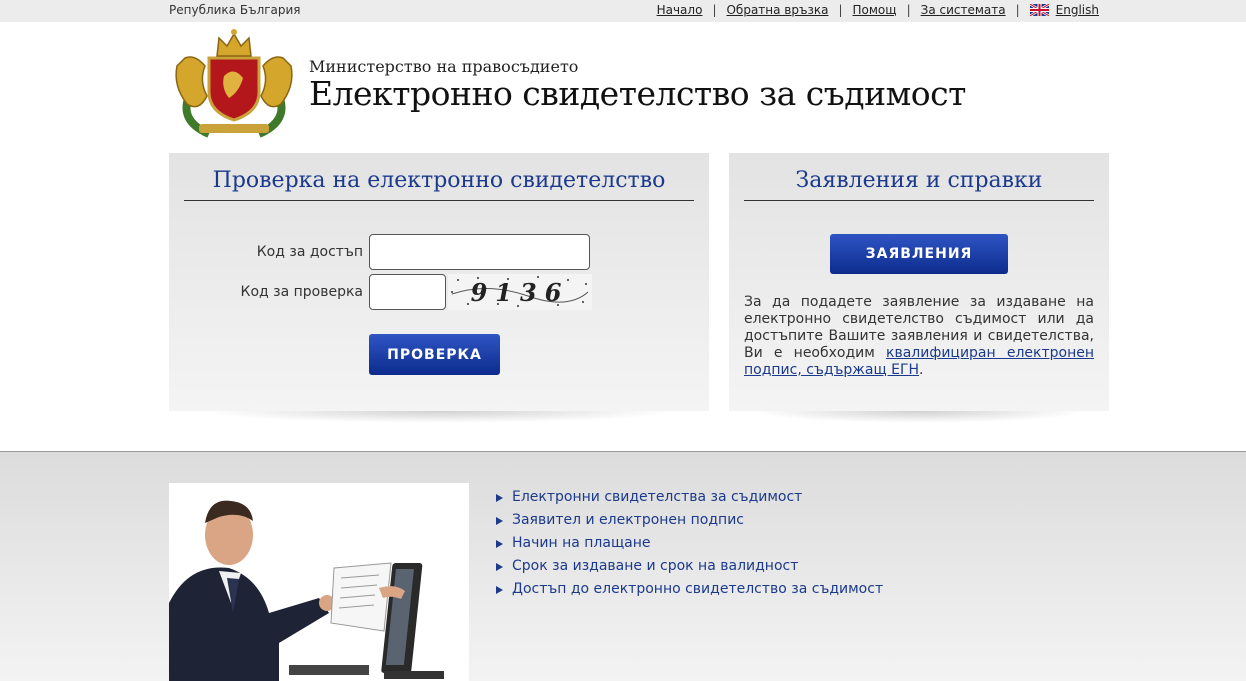 The height and width of the screenshot is (681, 1246). I want to click on verify-code-input, so click(407, 292).